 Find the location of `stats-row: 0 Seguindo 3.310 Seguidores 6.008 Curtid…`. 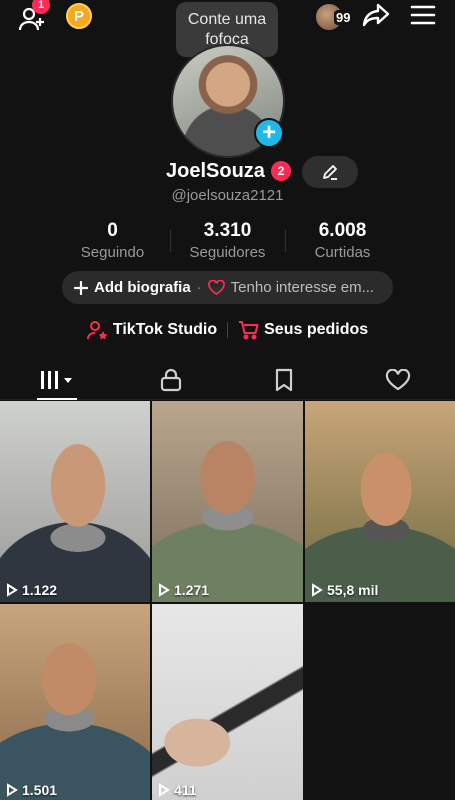

stats-row: 0 Seguindo 3.310 Seguidores 6.008 Curtid… is located at coordinates (227, 242).